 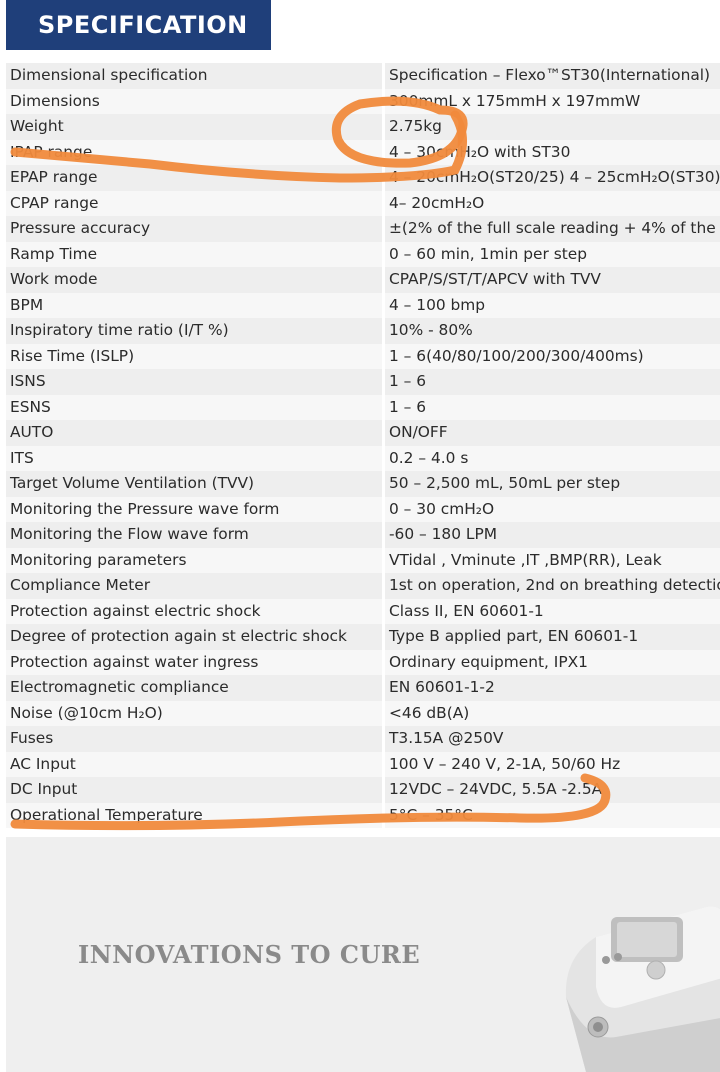 I want to click on spec-label: Dimensional specification, so click(x=195, y=76).